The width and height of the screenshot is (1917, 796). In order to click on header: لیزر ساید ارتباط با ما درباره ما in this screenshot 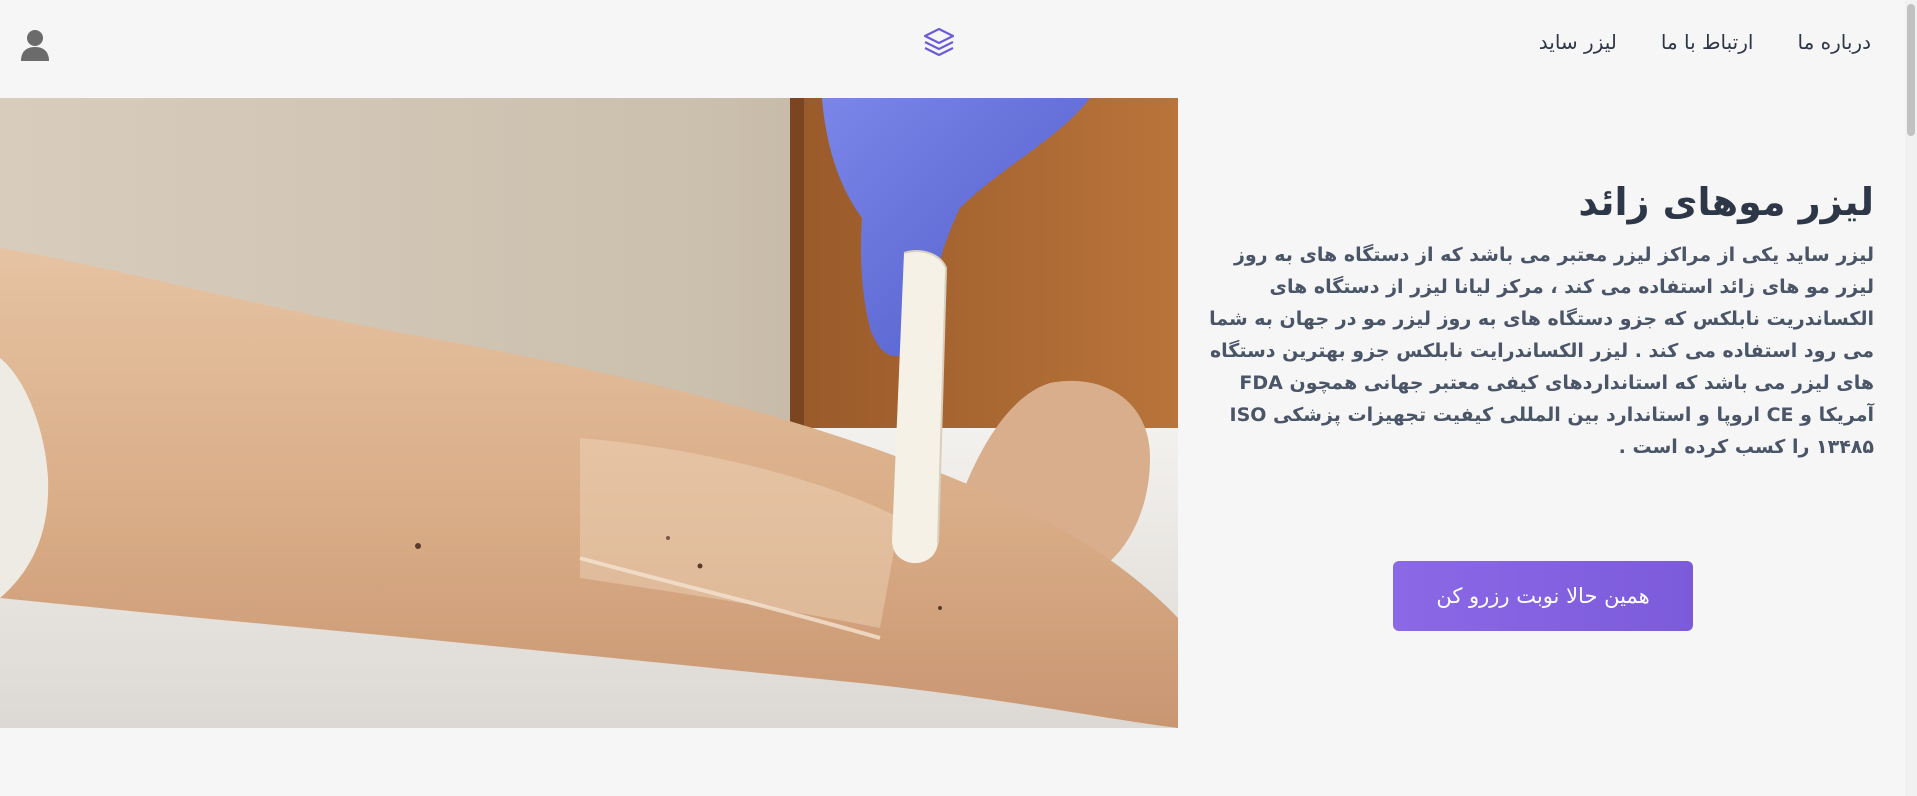, I will do `click(952, 47)`.